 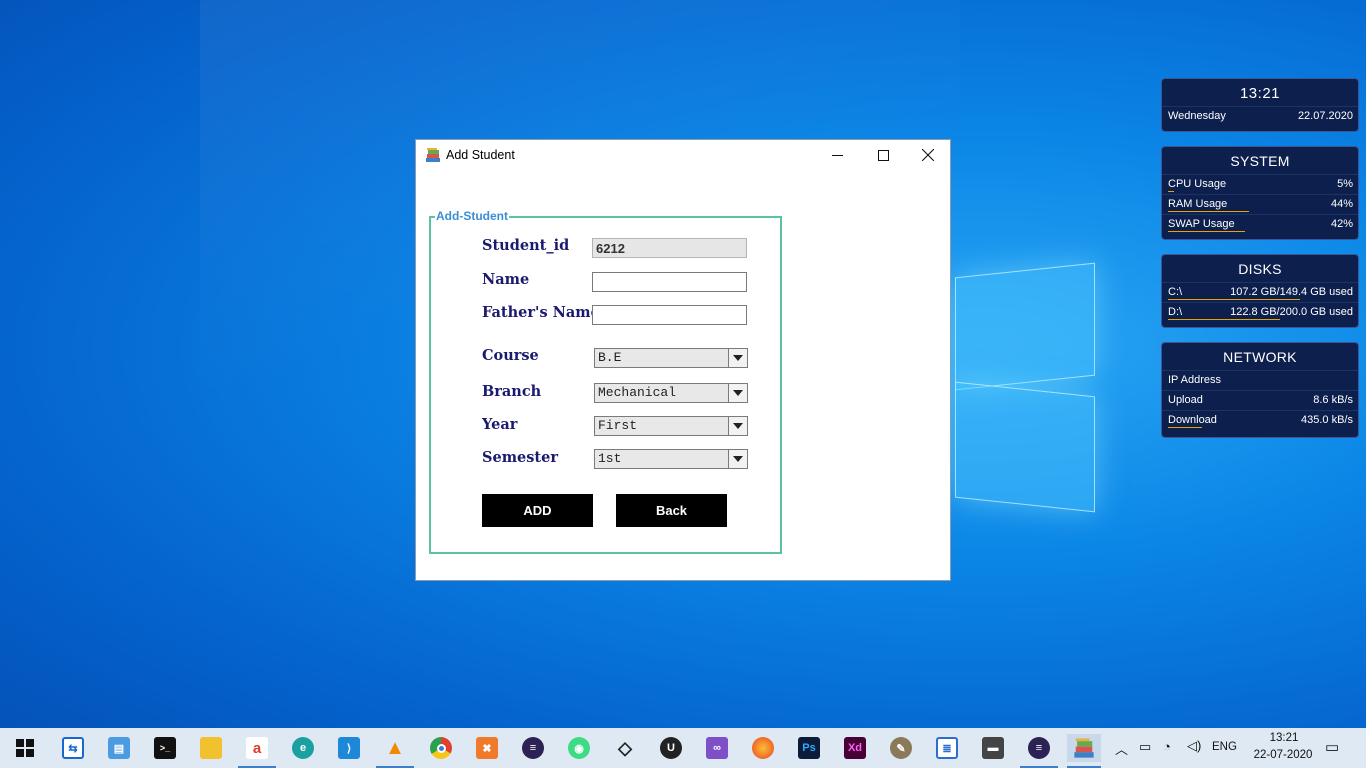 I want to click on branch-selected-value: Mechanical, so click(x=637, y=392).